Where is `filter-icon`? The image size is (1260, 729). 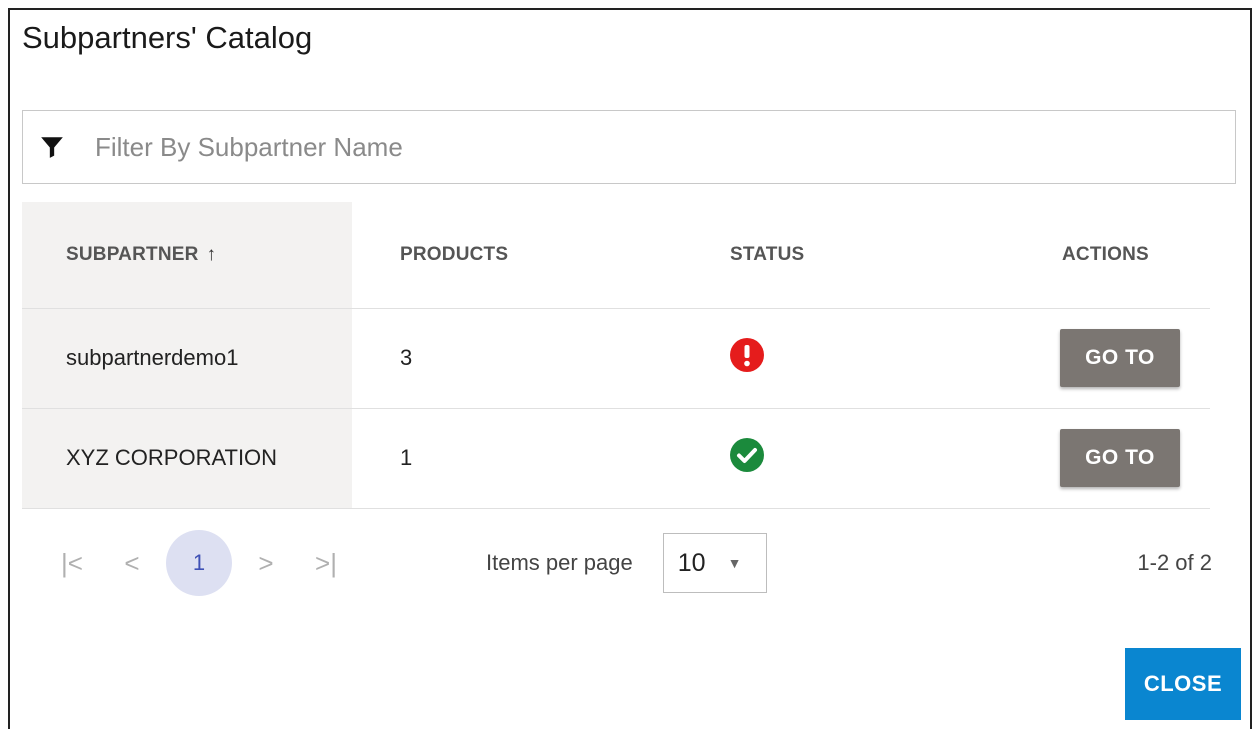
filter-icon is located at coordinates (56, 147).